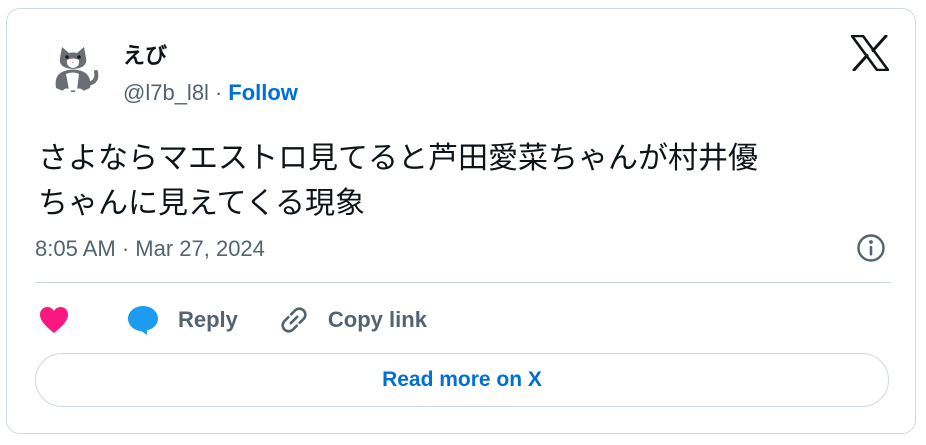 This screenshot has height=445, width=926. I want to click on copy-link-label: Copy link, so click(377, 319).